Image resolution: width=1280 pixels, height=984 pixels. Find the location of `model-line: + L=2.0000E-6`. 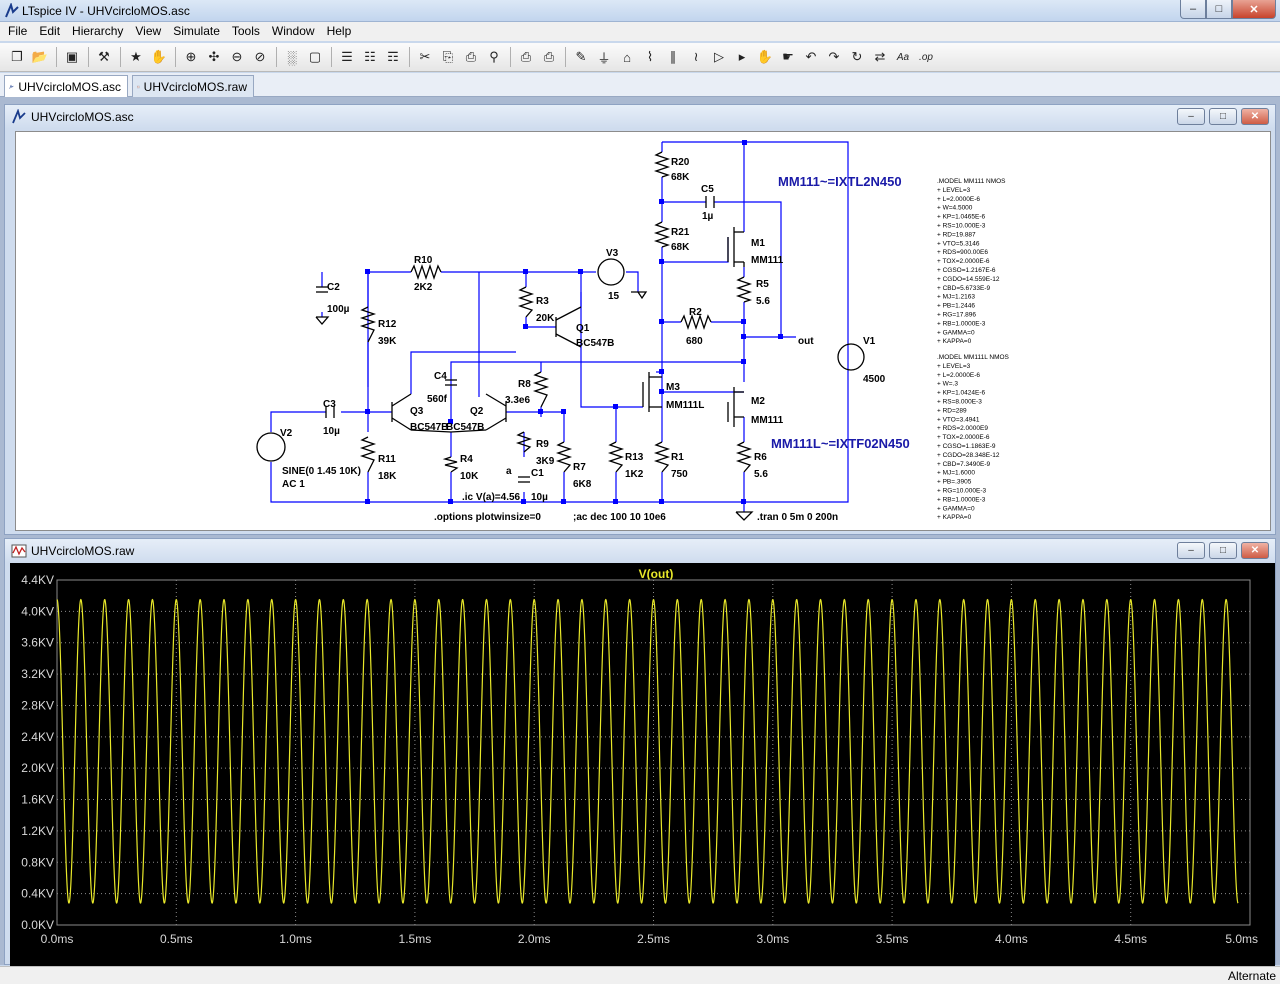

model-line: + L=2.0000E-6 is located at coordinates (958, 375).